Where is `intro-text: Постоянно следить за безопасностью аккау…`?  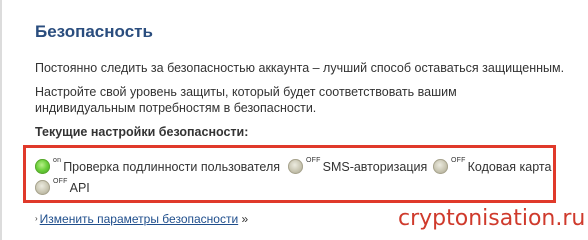 intro-text: Постоянно следить за безопасностью аккау… is located at coordinates (300, 68).